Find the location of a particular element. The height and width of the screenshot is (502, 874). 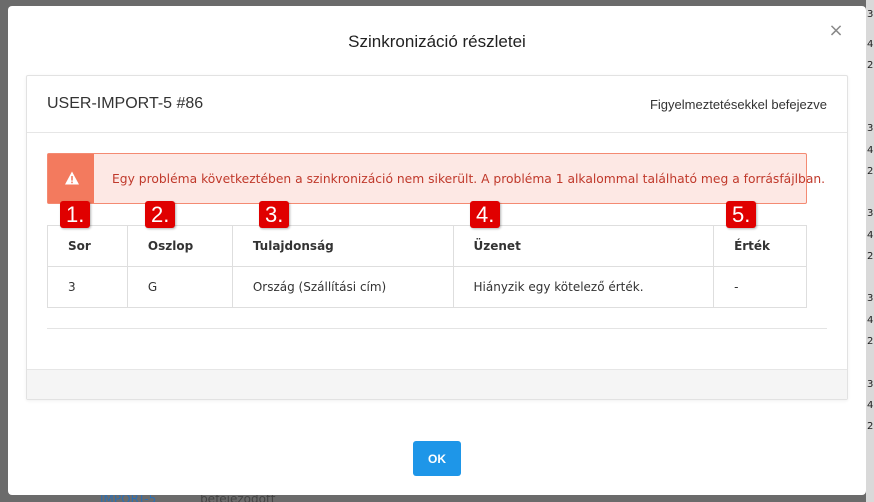

column-header-message: Üzenet is located at coordinates (583, 246).